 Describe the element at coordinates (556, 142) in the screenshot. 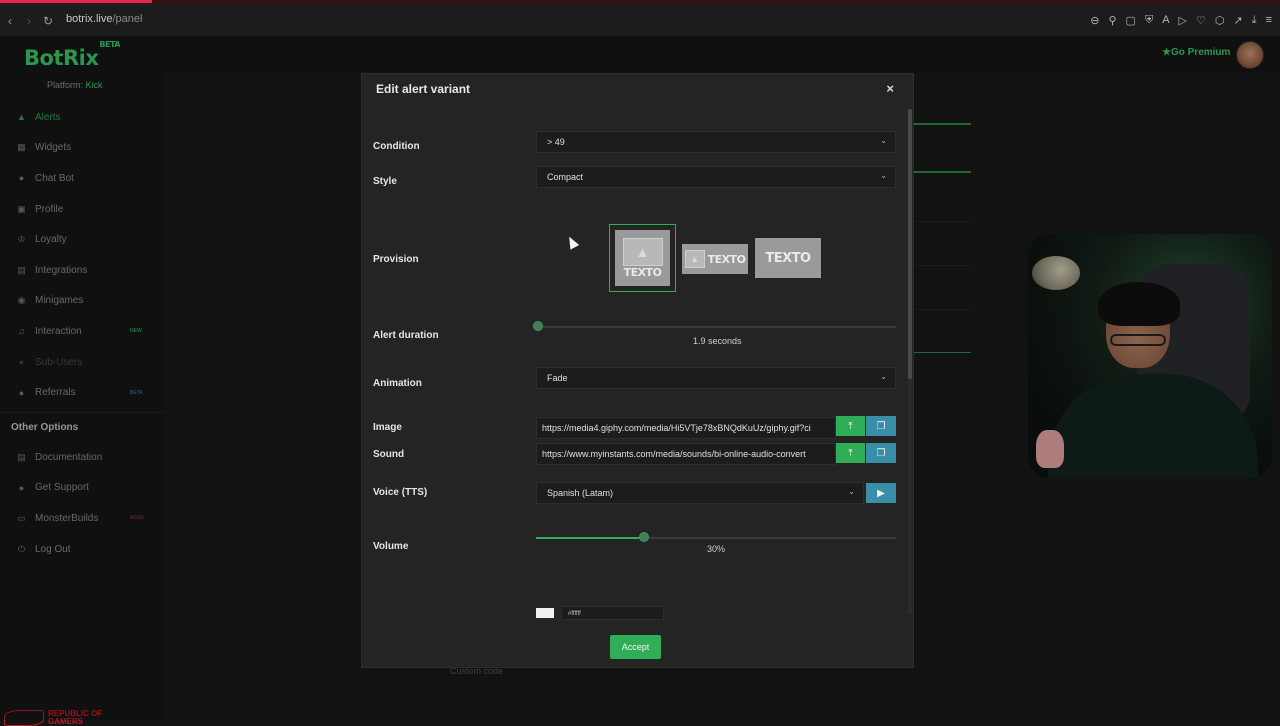

I see `condition-value: > 49` at that location.